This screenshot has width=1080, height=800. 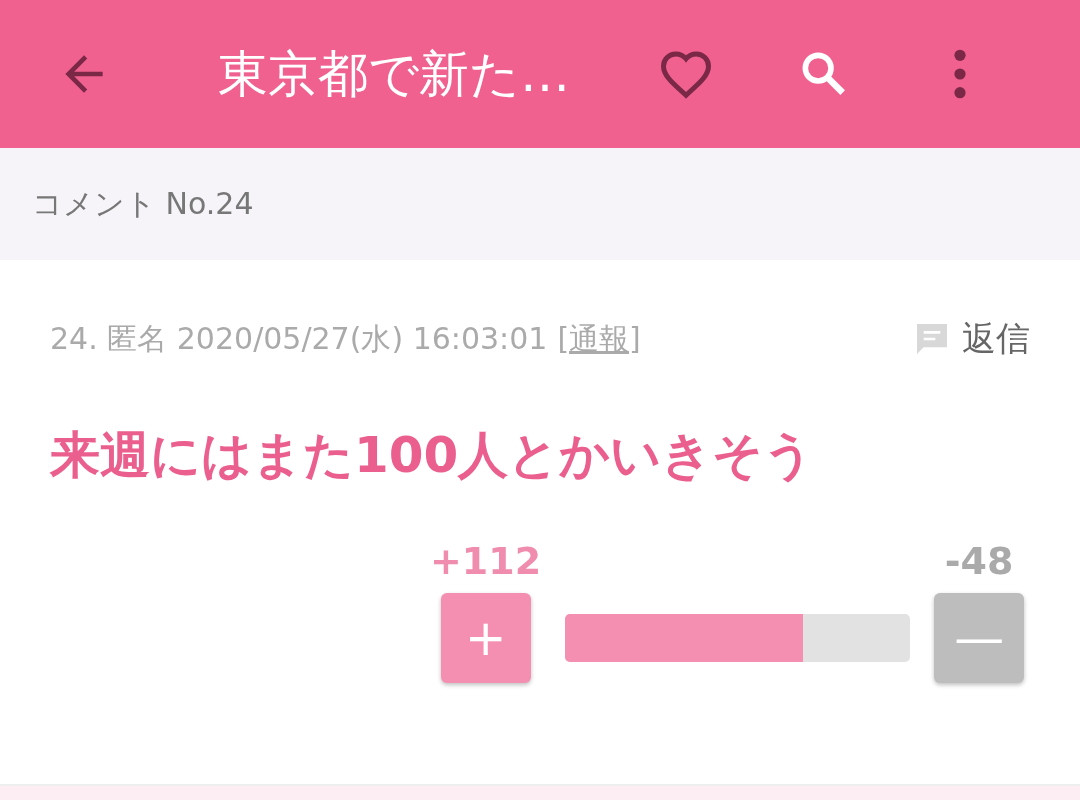 What do you see at coordinates (433, 455) in the screenshot?
I see `comment-text: 来週にはまた100人とかいきそう` at bounding box center [433, 455].